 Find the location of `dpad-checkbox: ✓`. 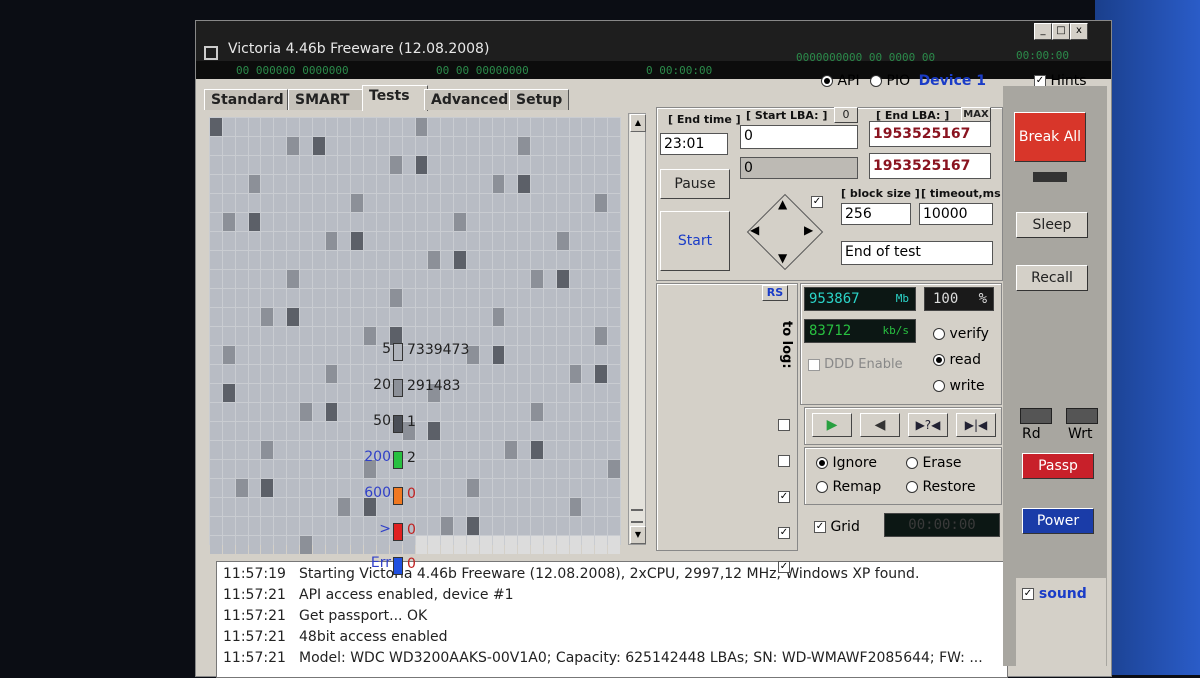

dpad-checkbox: ✓ is located at coordinates (817, 202).